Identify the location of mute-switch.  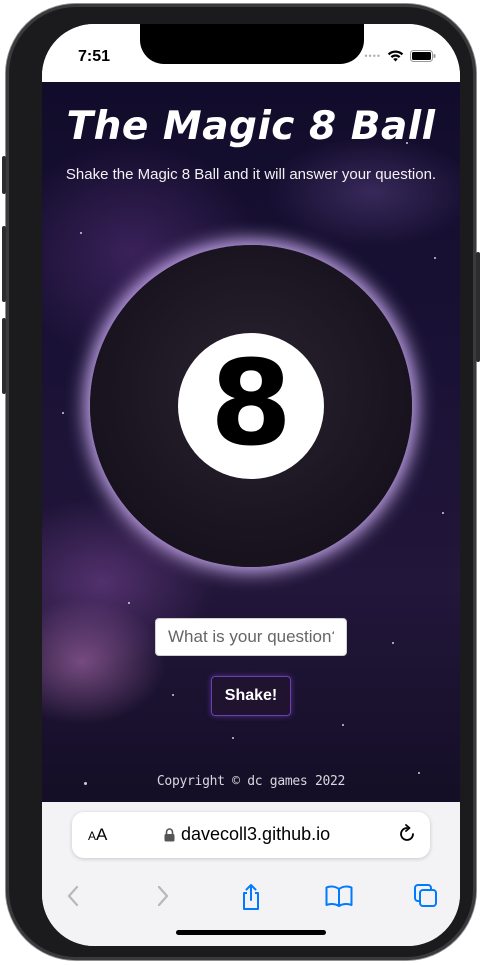
(4, 175).